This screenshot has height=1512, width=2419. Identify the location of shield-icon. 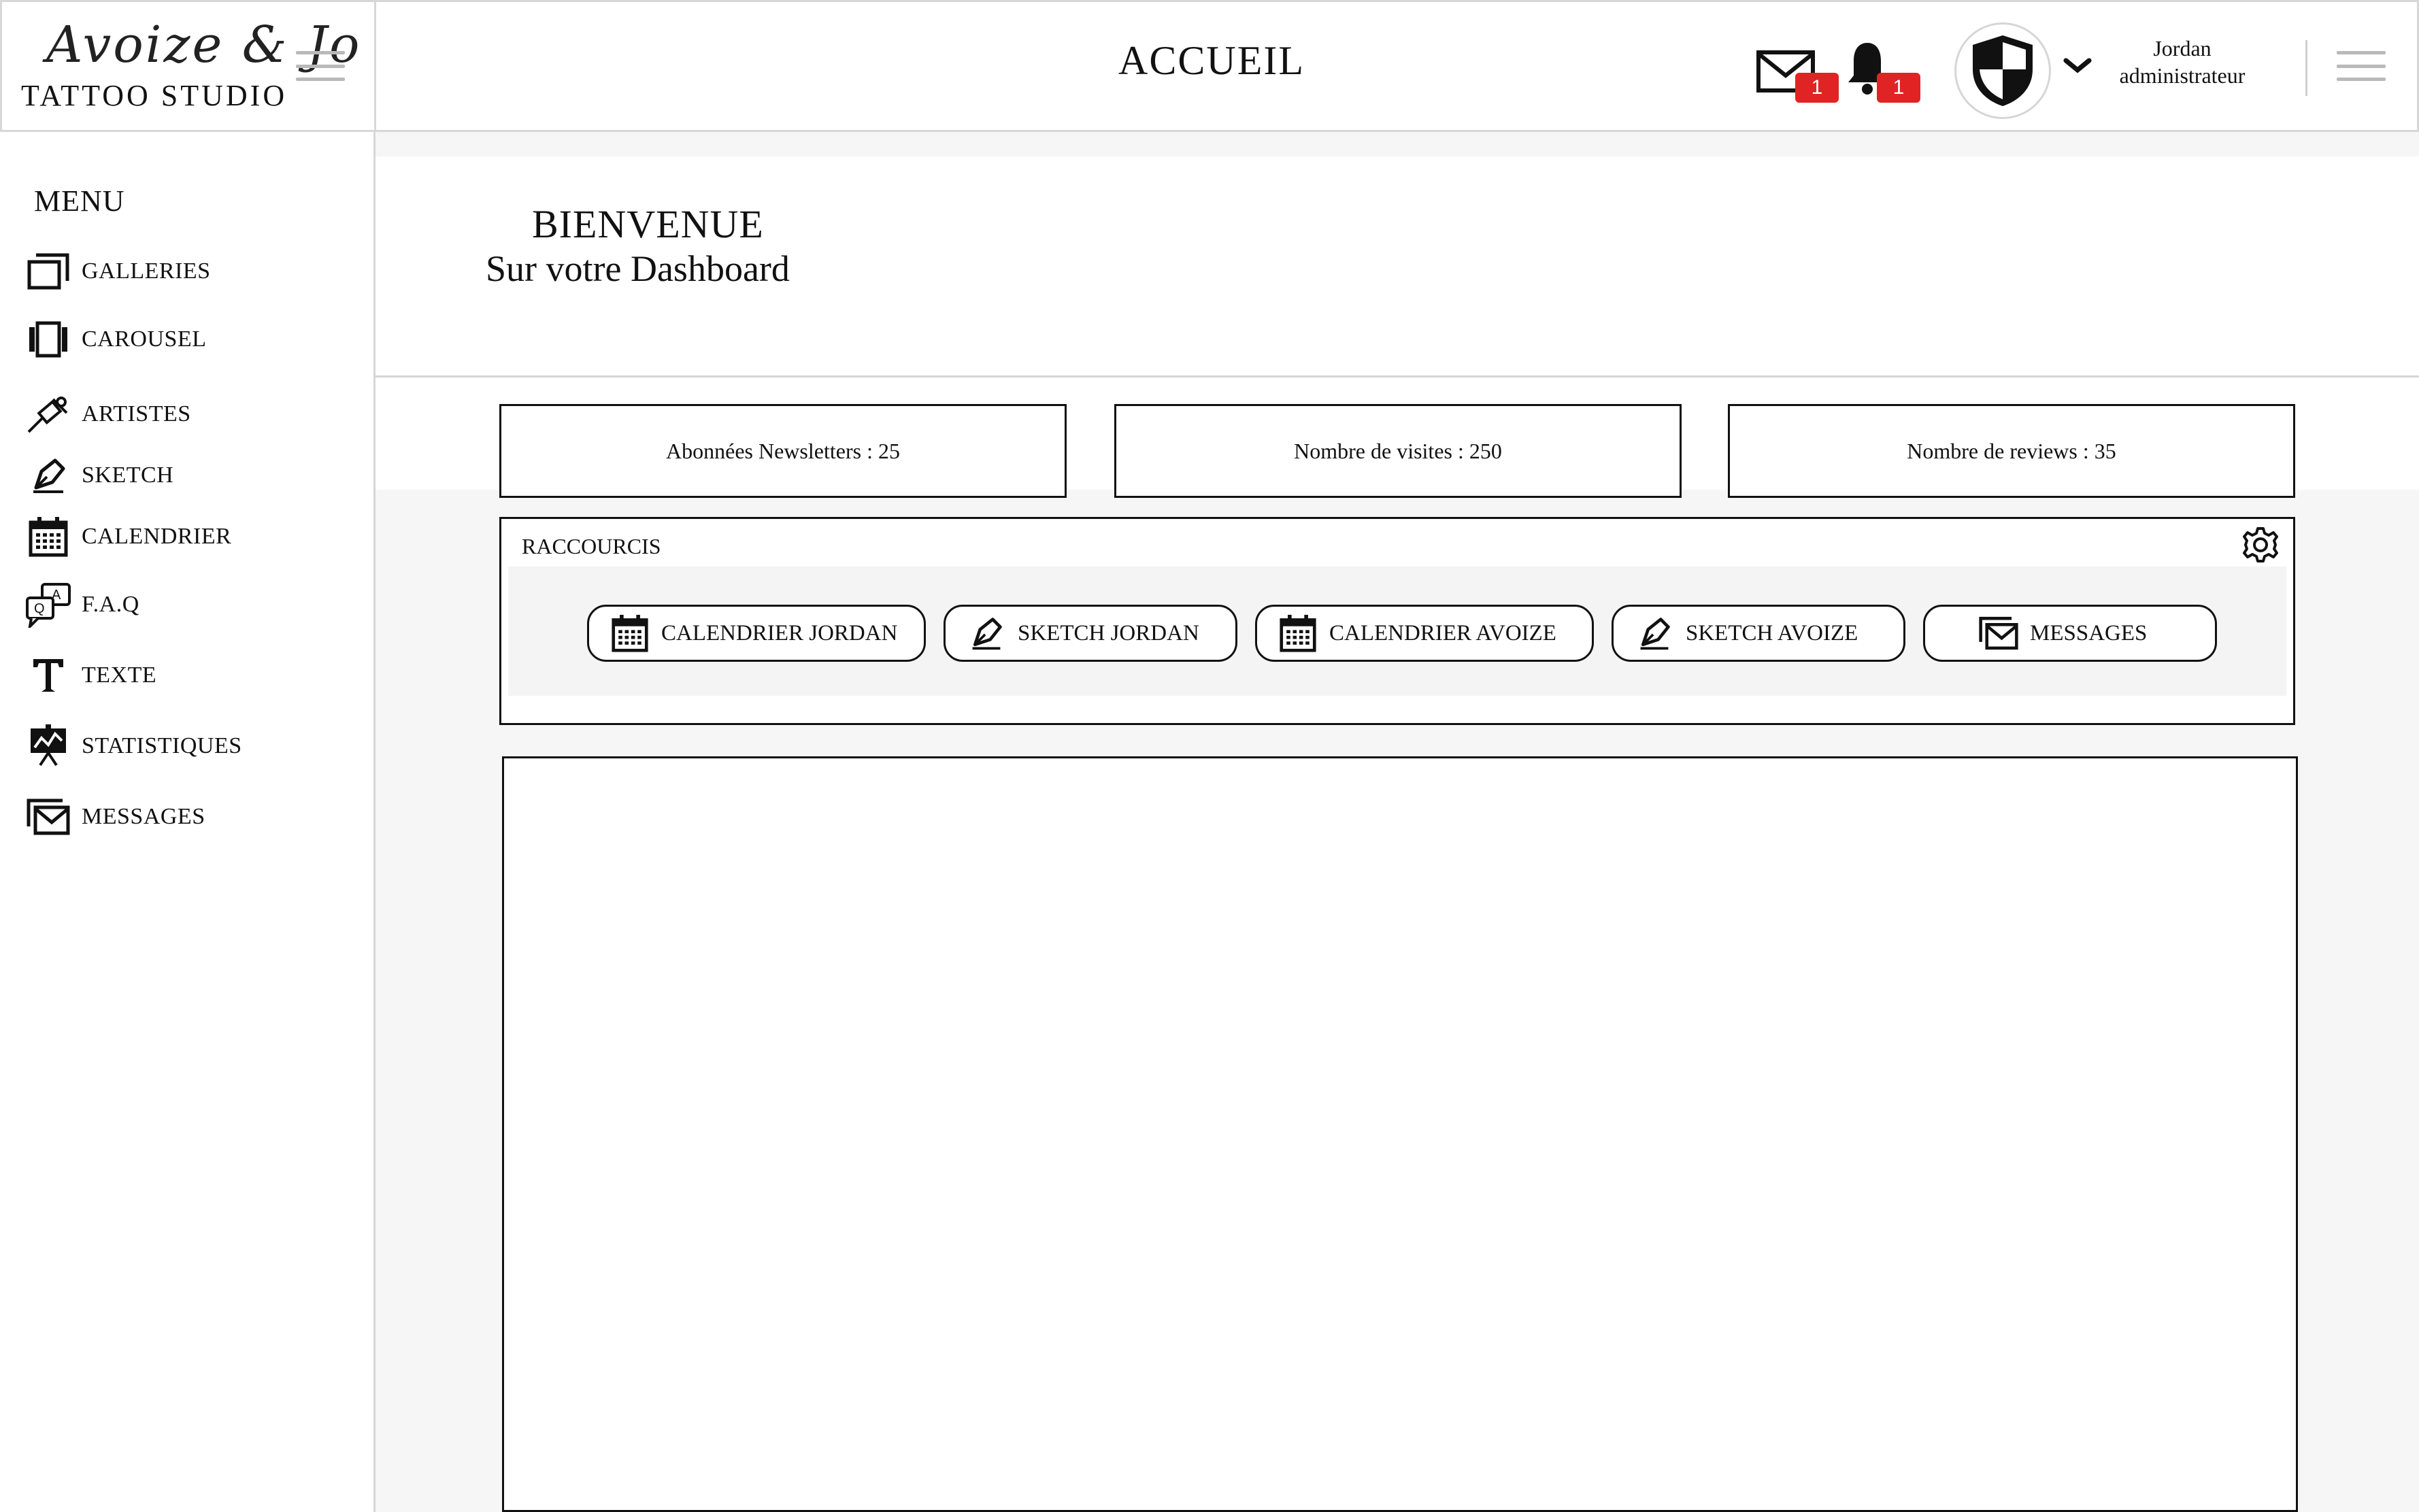
(2003, 70).